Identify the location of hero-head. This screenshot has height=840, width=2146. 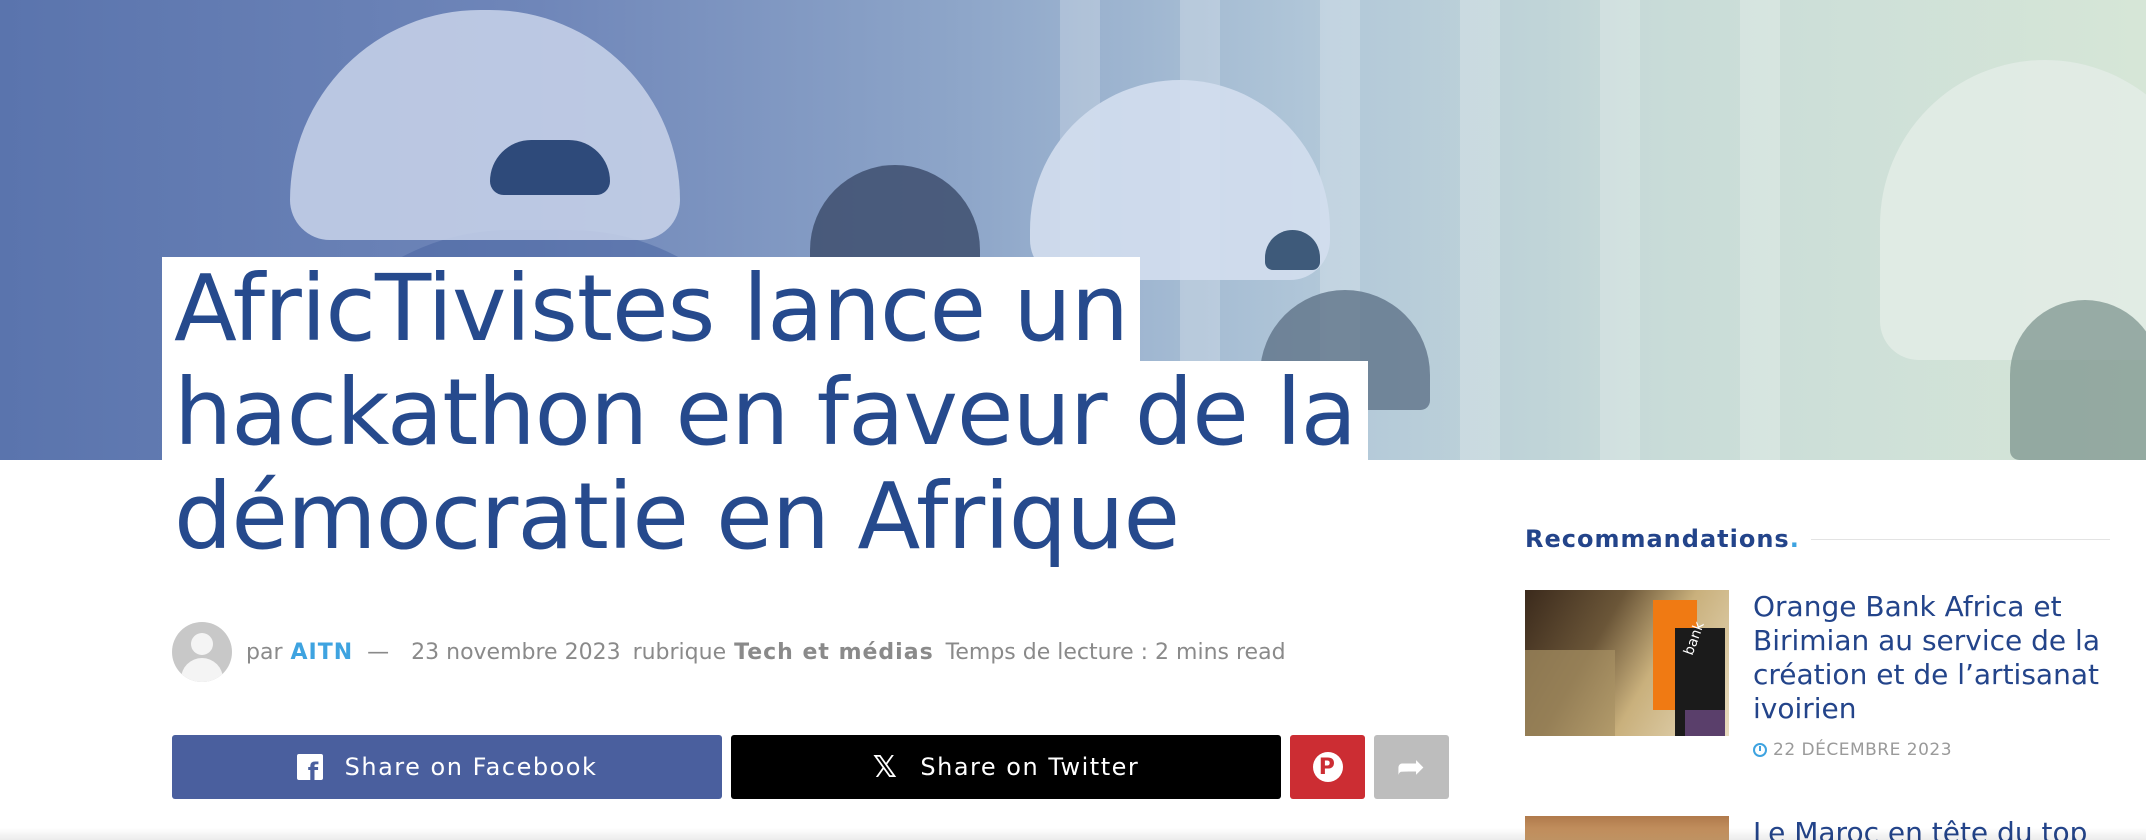
(2078, 380).